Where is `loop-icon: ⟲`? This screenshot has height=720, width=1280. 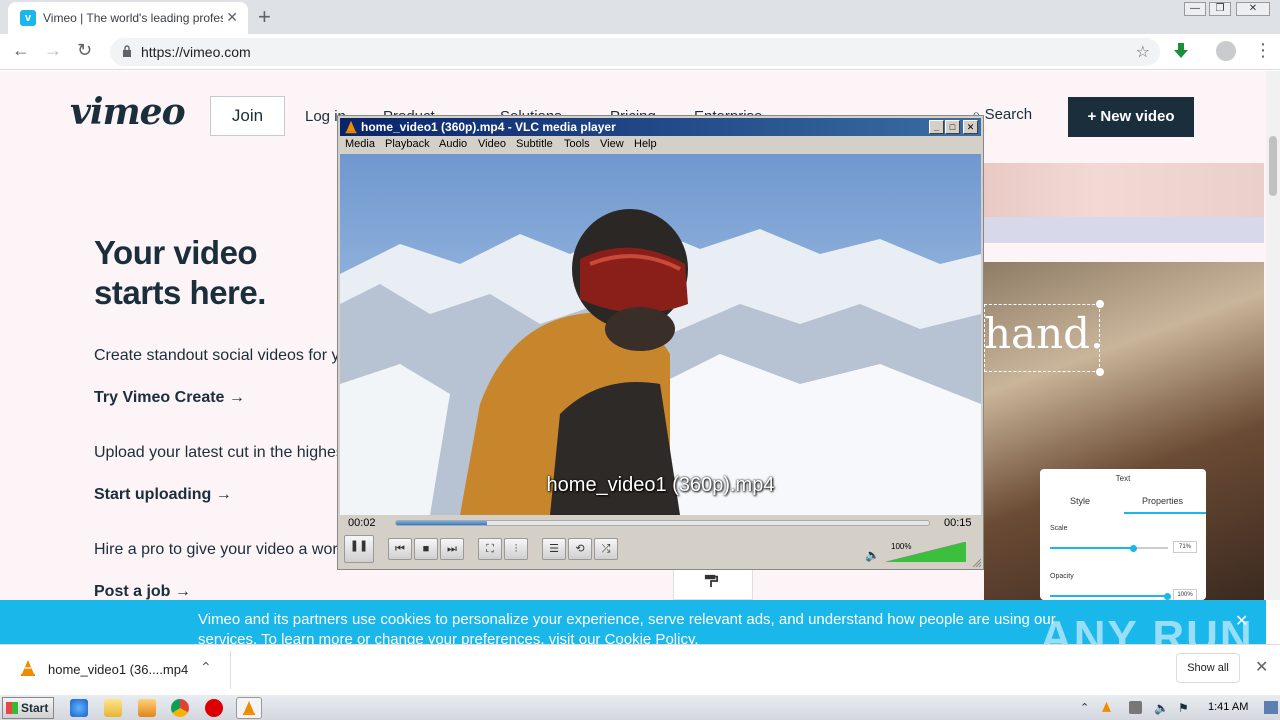 loop-icon: ⟲ is located at coordinates (580, 549).